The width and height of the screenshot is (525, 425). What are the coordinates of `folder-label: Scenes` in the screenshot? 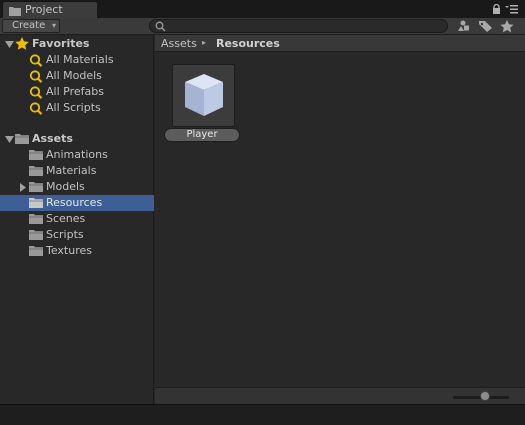 It's located at (66, 218).